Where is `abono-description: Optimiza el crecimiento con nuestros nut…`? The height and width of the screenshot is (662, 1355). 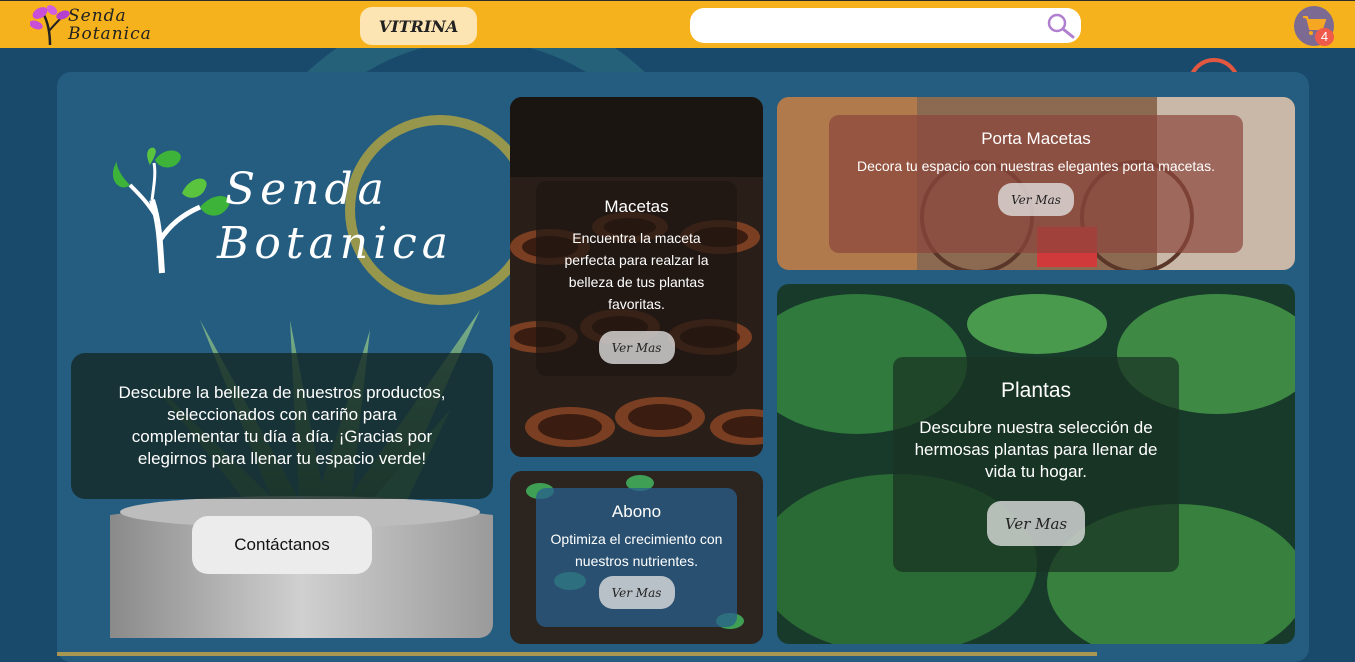
abono-description: Optimiza el crecimiento con nuestros nut… is located at coordinates (636, 550).